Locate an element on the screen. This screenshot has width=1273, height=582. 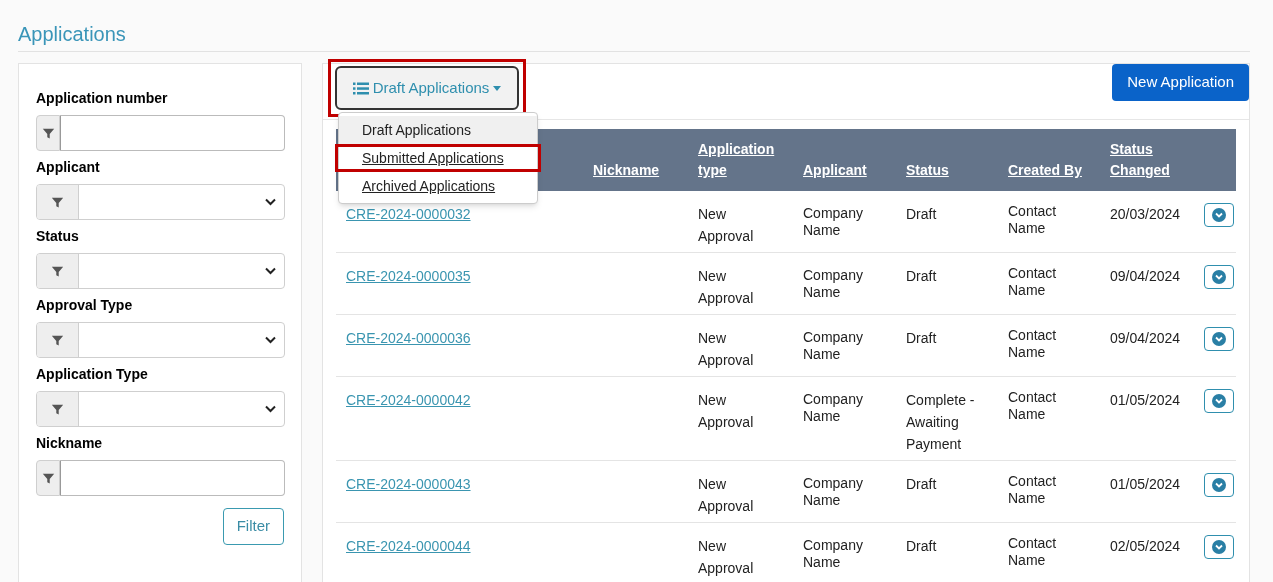
filter-label: Applicant is located at coordinates (68, 167).